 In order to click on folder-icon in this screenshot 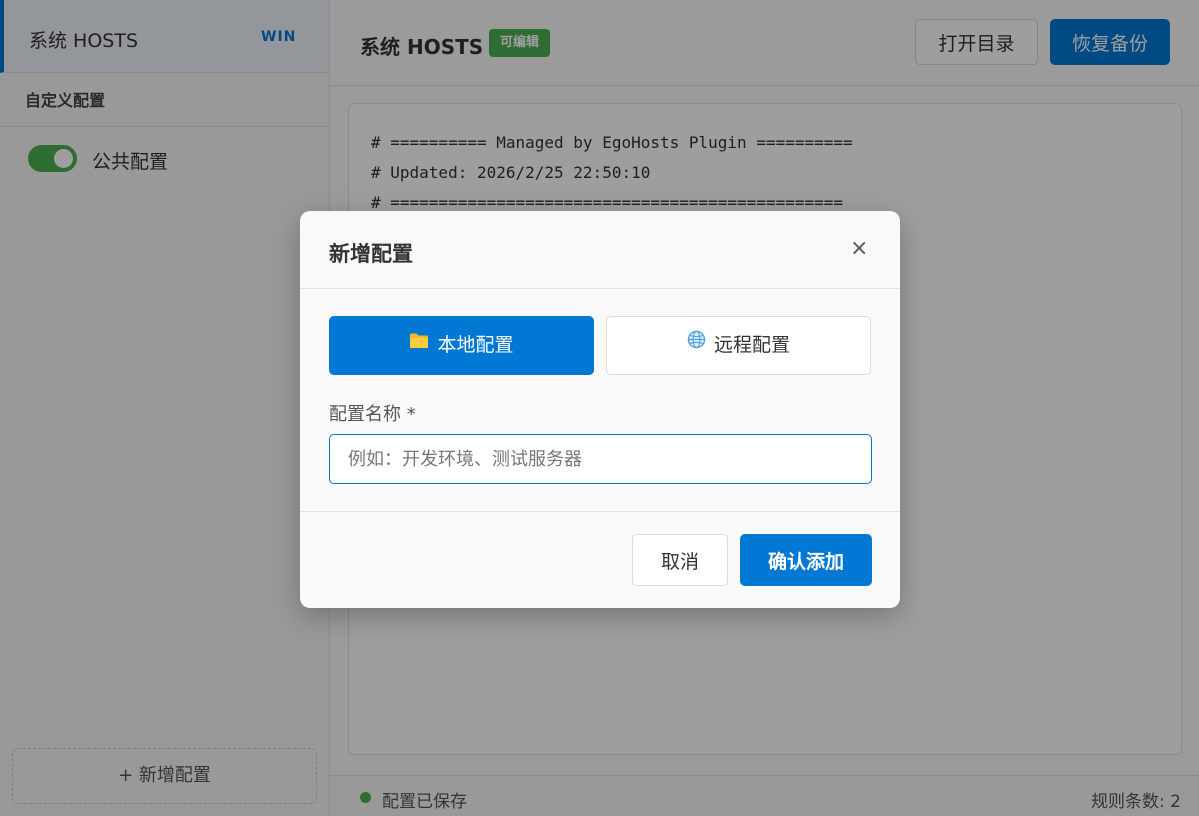, I will do `click(419, 343)`.